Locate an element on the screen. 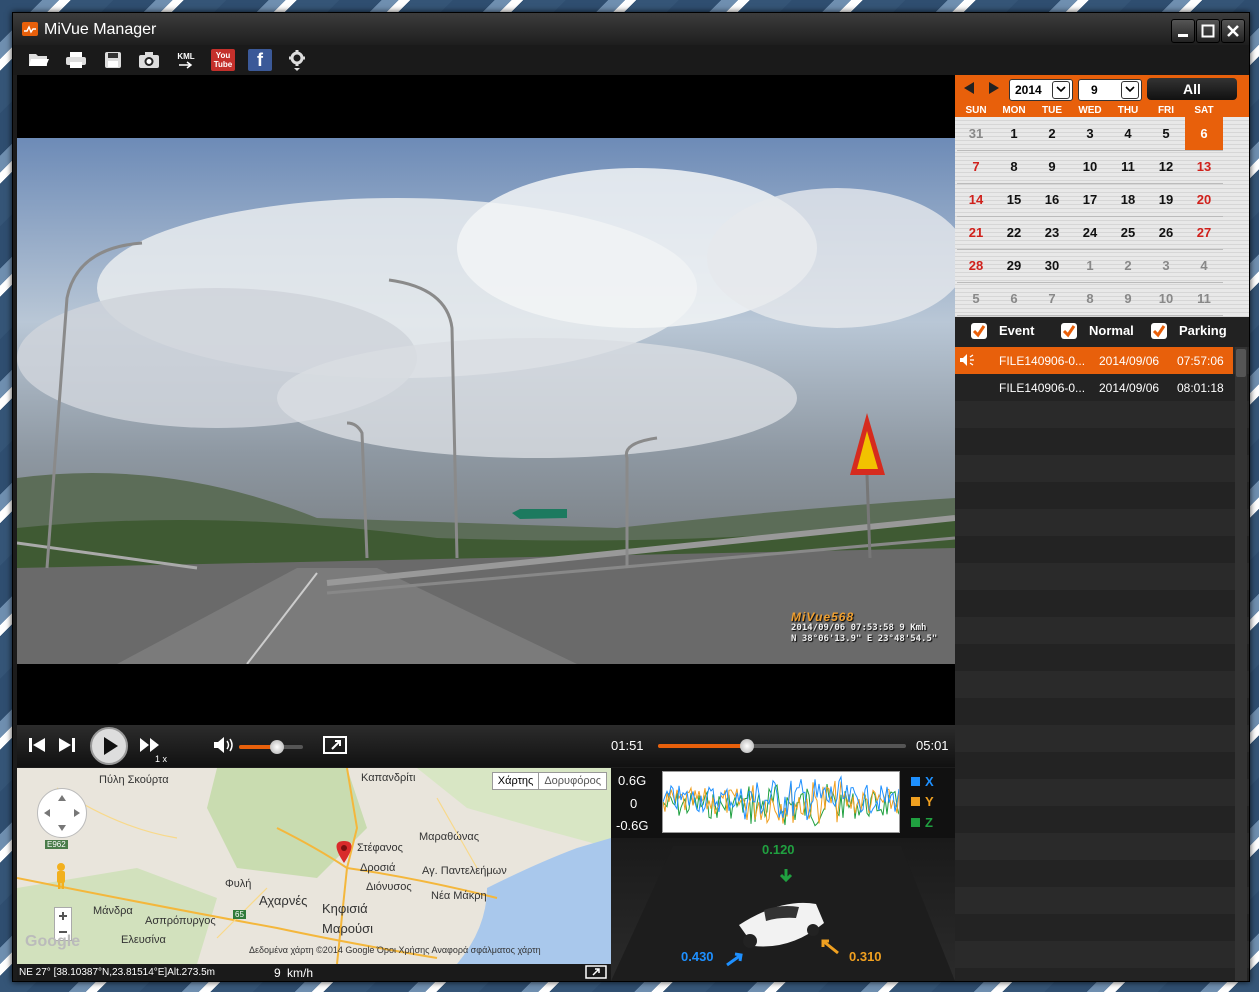 Image resolution: width=1259 pixels, height=992 pixels. map-pan-control is located at coordinates (62, 813).